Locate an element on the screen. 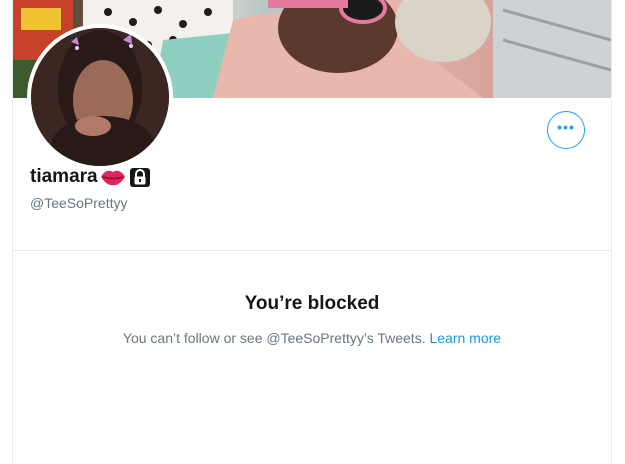 This screenshot has height=464, width=625. profile-name-row: tiamara is located at coordinates (90, 177).